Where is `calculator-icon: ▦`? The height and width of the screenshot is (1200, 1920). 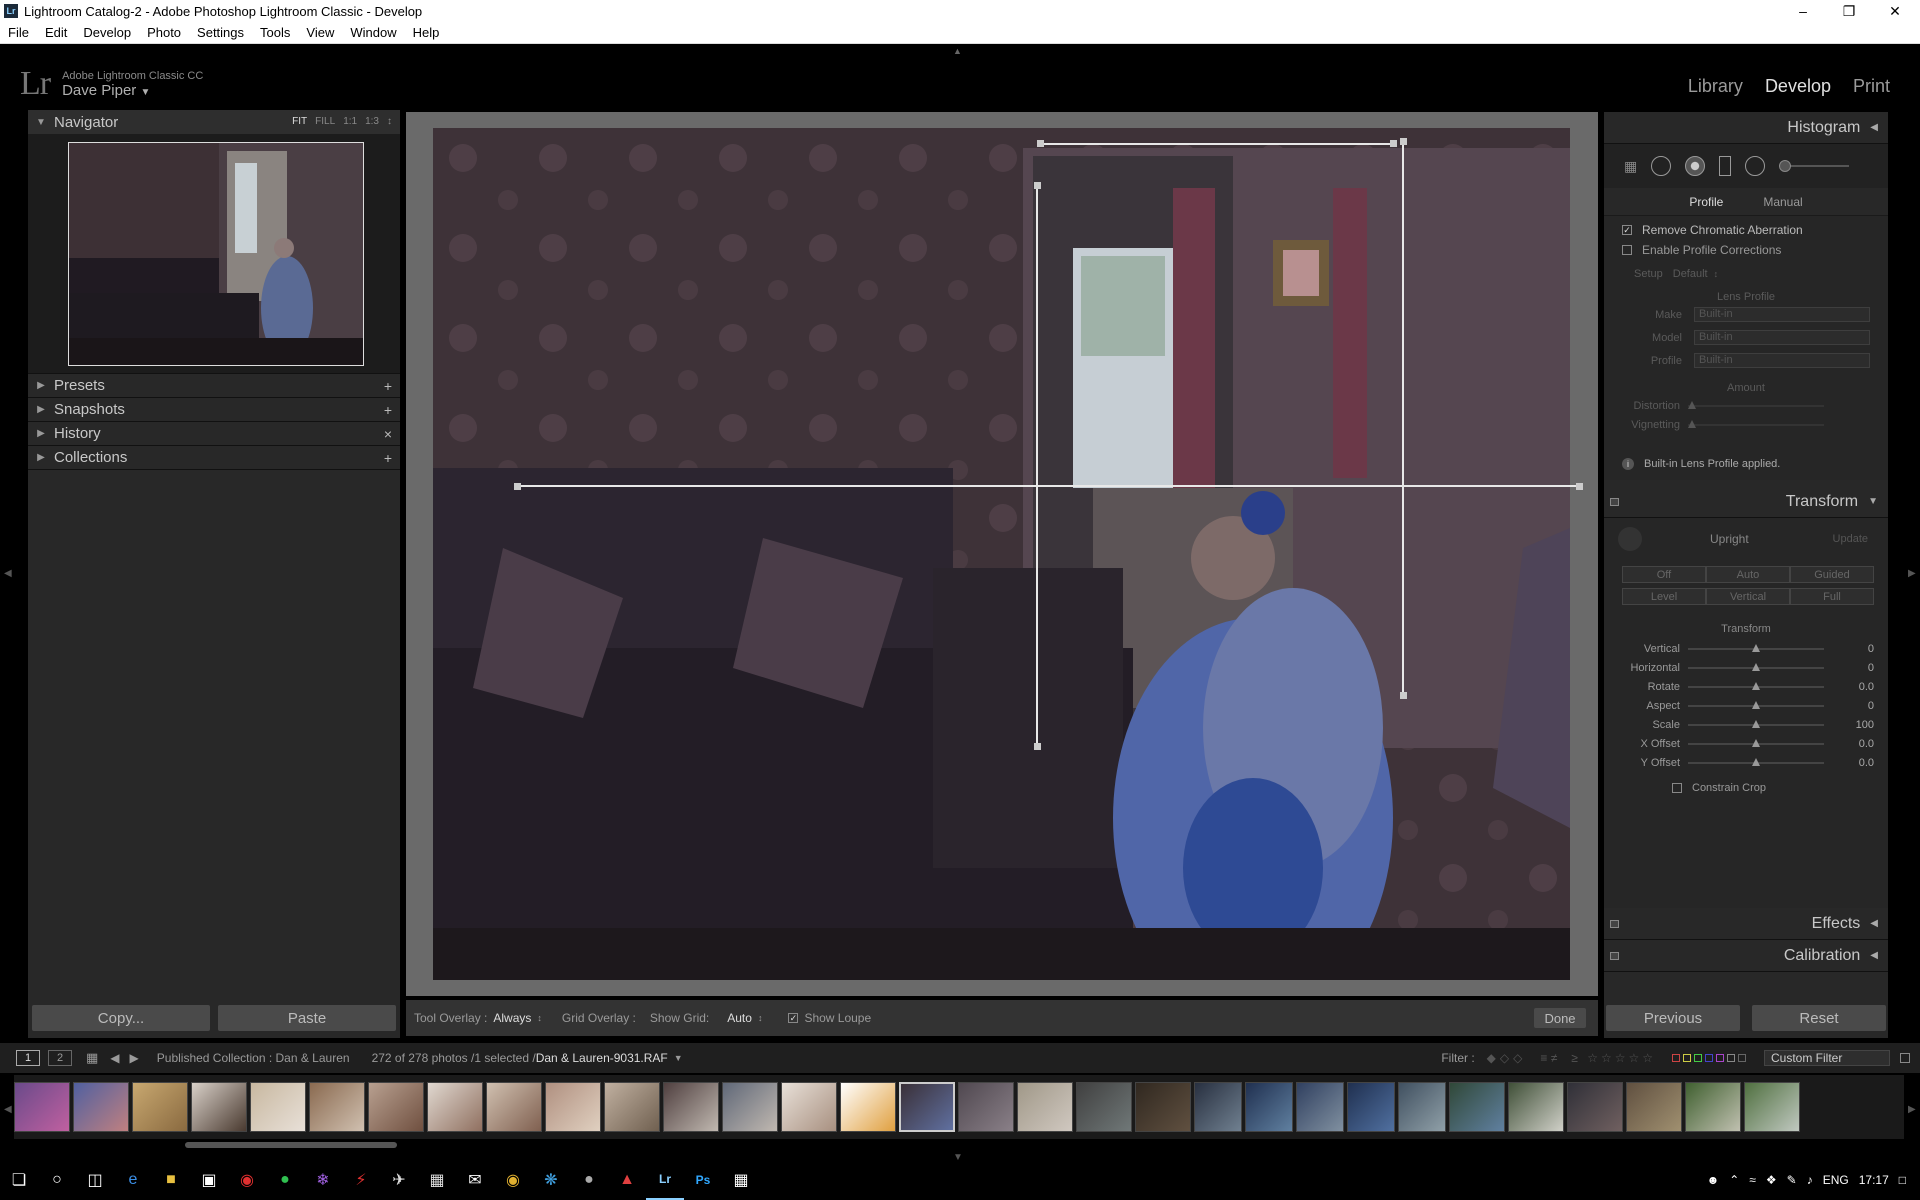
calculator-icon: ▦ is located at coordinates (741, 1180).